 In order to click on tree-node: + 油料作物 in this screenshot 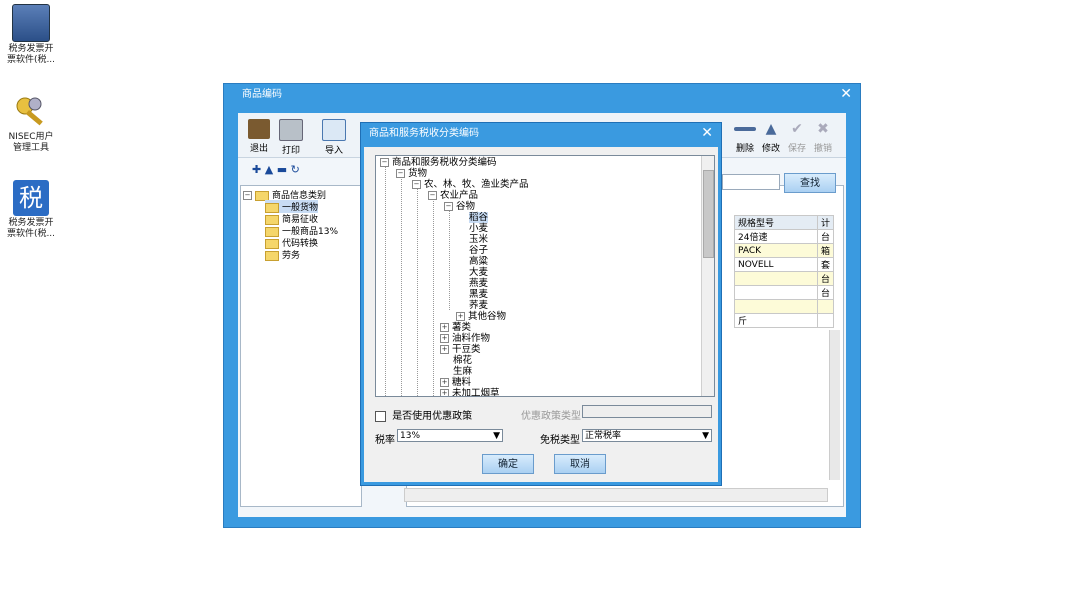, I will do `click(465, 338)`.